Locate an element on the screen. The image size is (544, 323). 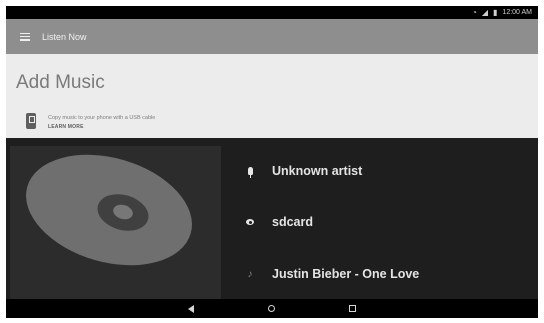
hamburger-menu-icon is located at coordinates (25, 36).